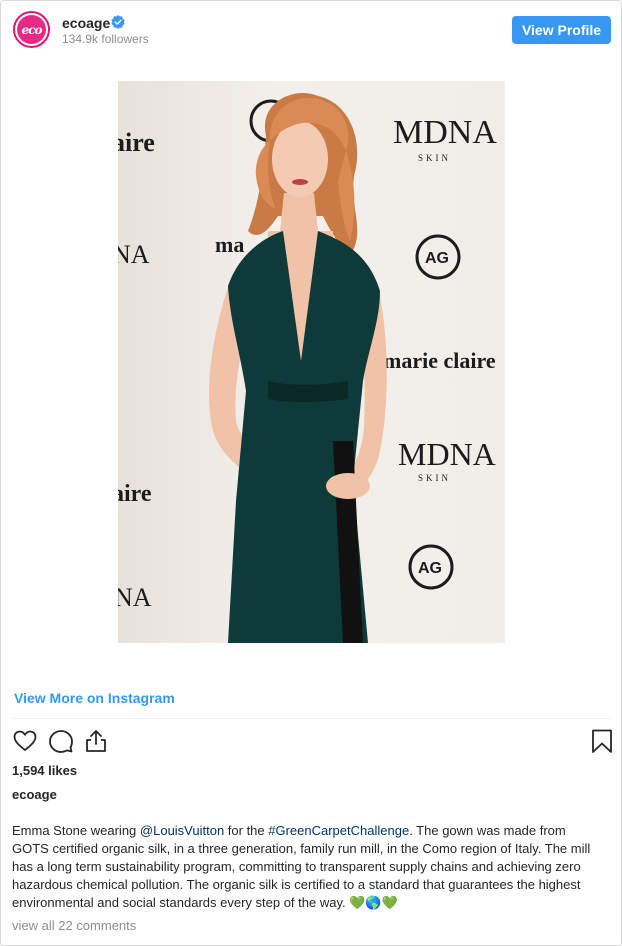 This screenshot has width=622, height=946. Describe the element at coordinates (439, 360) in the screenshot. I see `backdrop-logo: marie claire` at that location.